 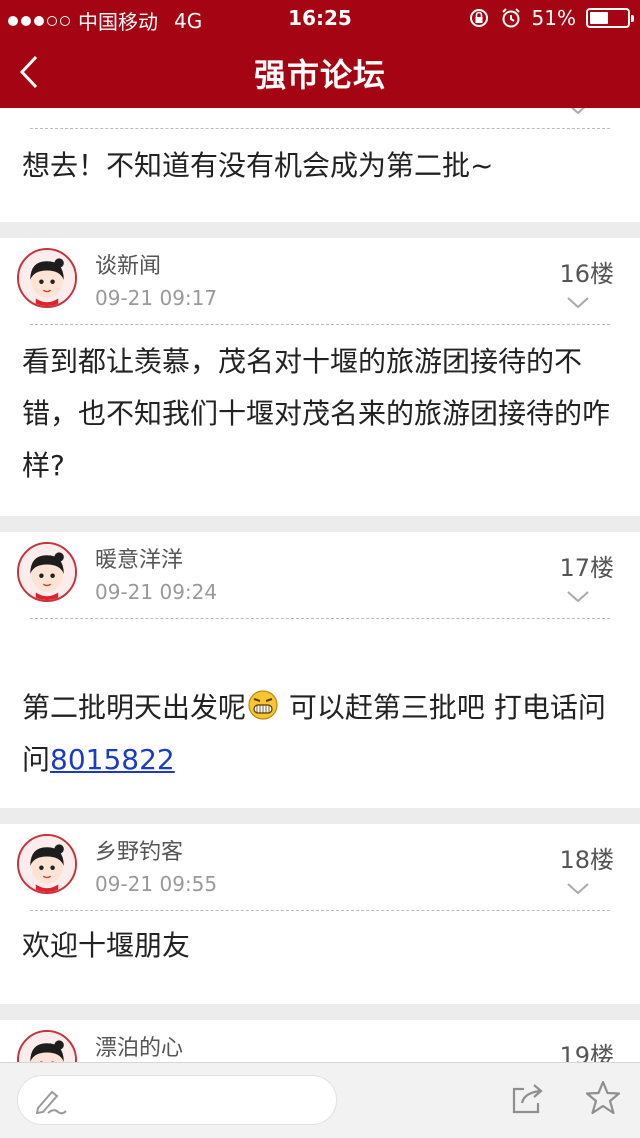 I want to click on post-floor-number: 17楼, so click(x=586, y=568).